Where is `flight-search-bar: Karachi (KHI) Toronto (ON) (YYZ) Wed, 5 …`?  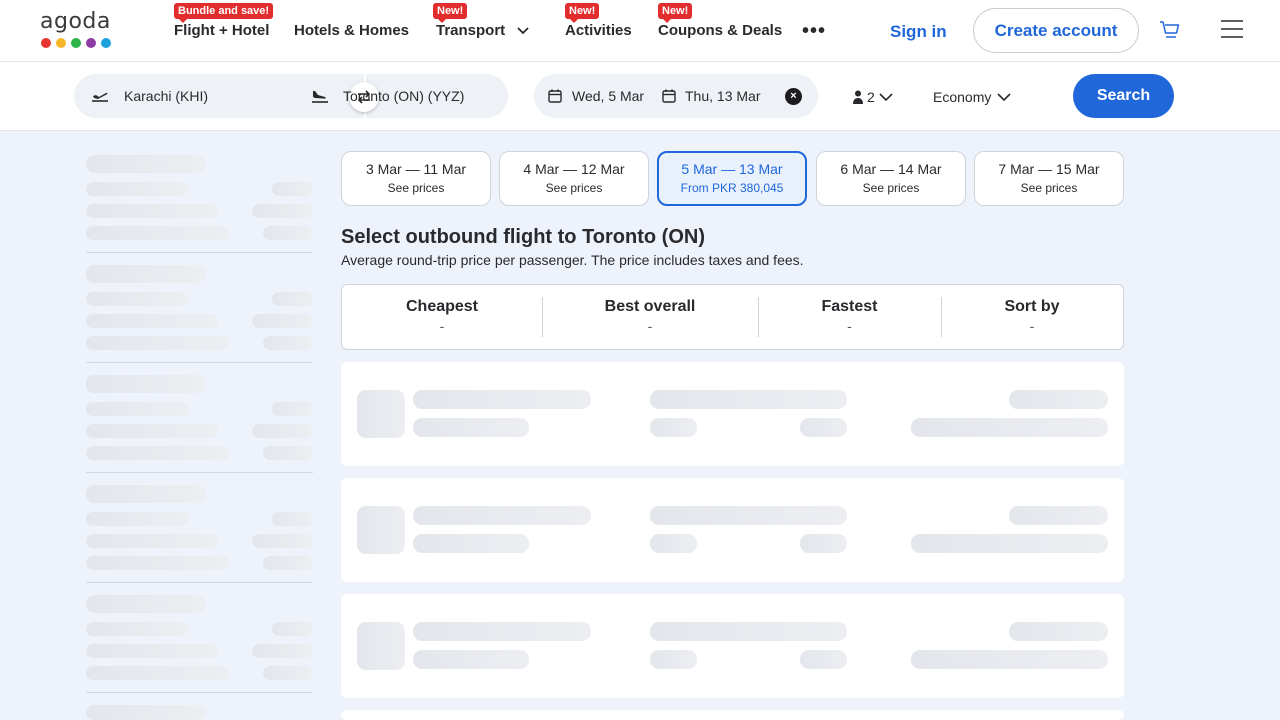 flight-search-bar: Karachi (KHI) Toronto (ON) (YYZ) Wed, 5 … is located at coordinates (640, 96).